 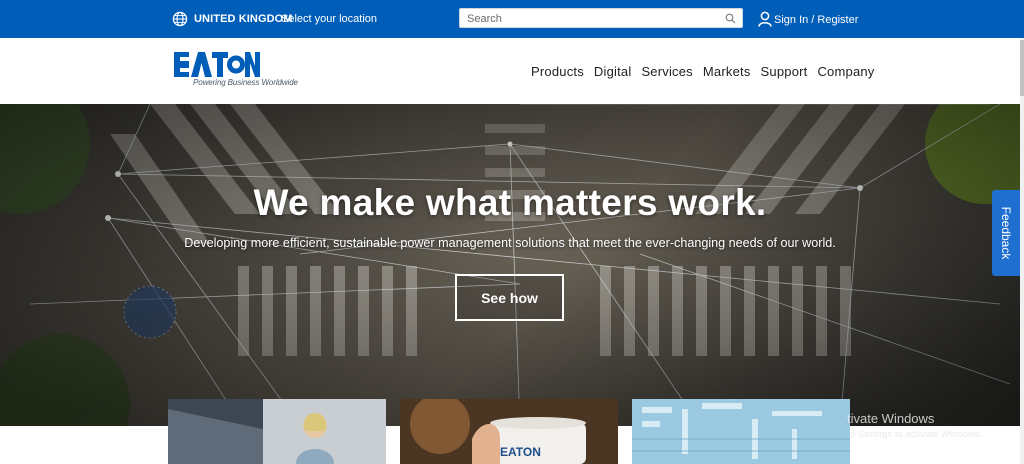 I want to click on hero-headline: We make what matters work., so click(x=510, y=202).